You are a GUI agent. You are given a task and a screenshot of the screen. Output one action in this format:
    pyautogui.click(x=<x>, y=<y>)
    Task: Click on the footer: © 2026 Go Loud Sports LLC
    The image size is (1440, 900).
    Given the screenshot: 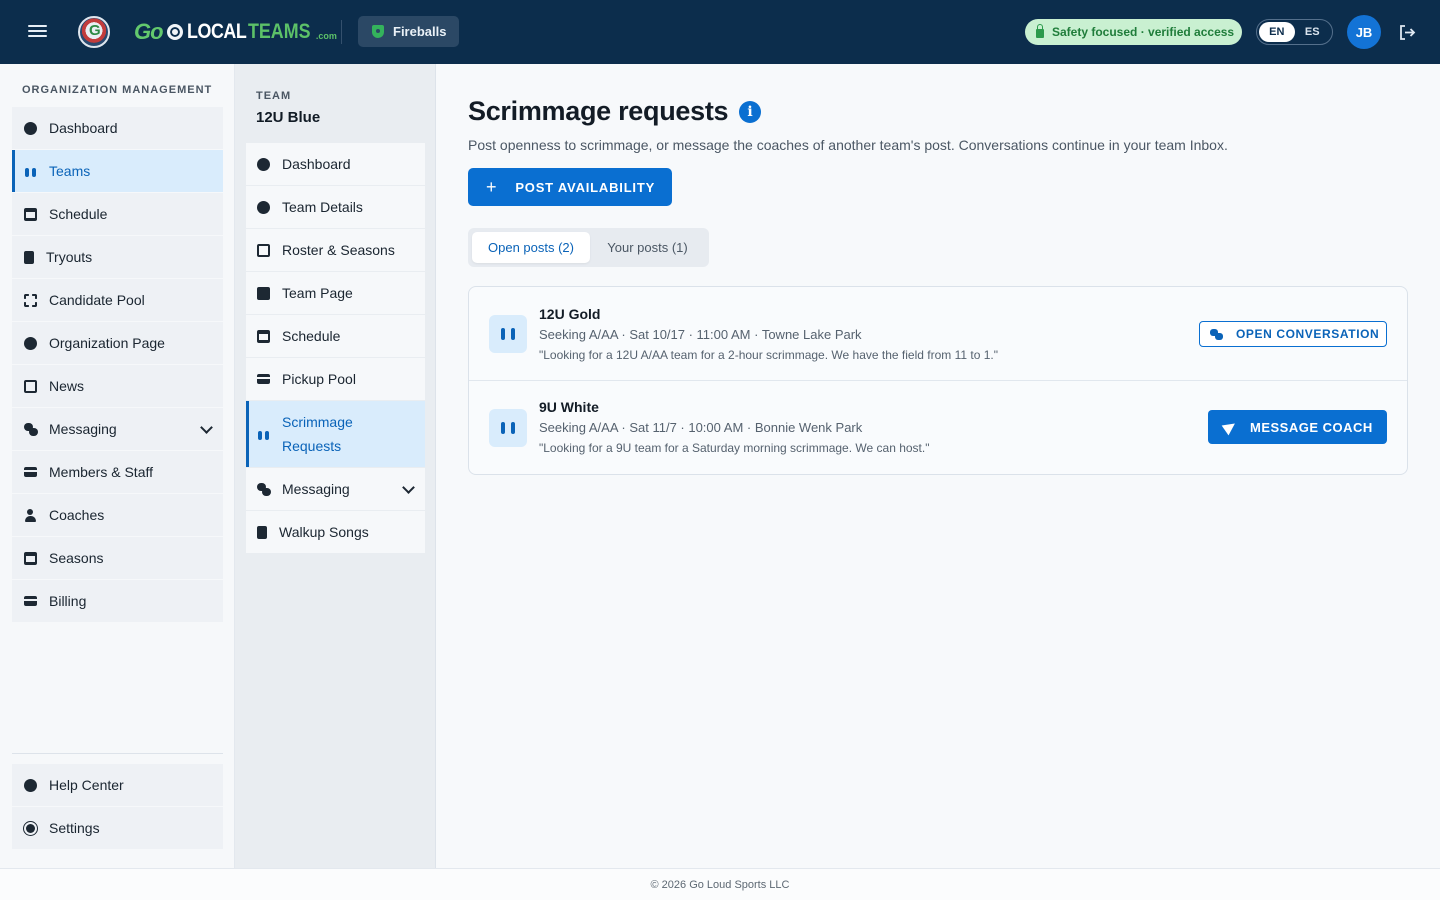 What is the action you would take?
    pyautogui.click(x=720, y=884)
    